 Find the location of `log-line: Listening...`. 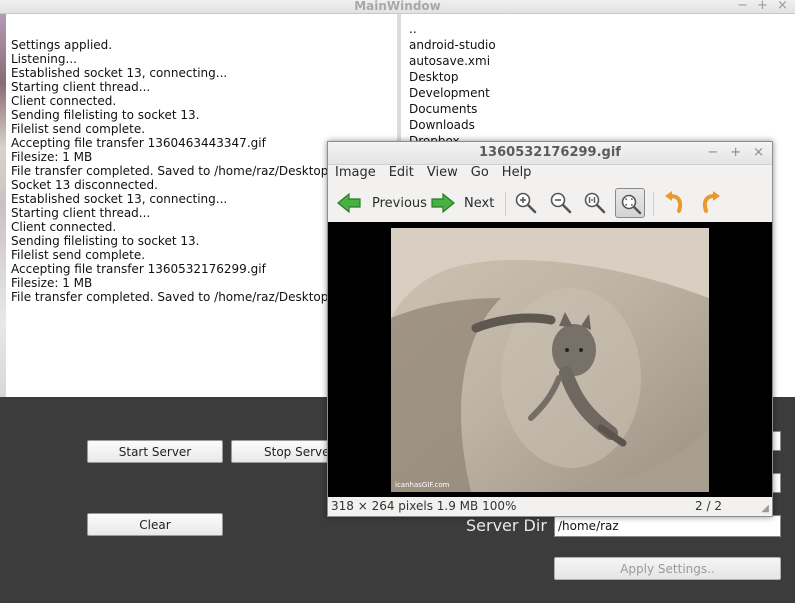

log-line: Listening... is located at coordinates (44, 59).